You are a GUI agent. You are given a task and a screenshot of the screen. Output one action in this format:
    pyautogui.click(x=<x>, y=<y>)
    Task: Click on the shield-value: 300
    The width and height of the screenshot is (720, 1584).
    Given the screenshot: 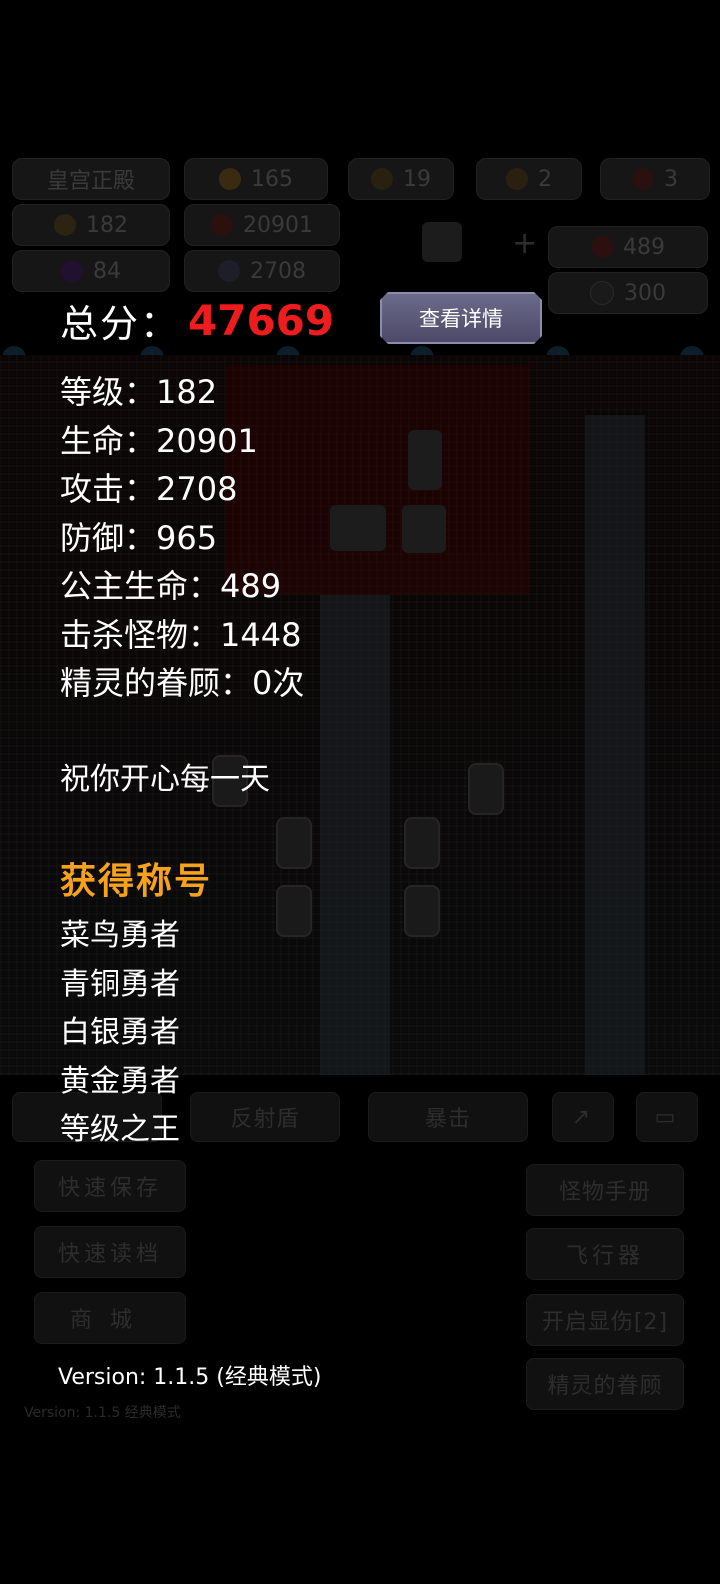 What is the action you would take?
    pyautogui.click(x=645, y=293)
    